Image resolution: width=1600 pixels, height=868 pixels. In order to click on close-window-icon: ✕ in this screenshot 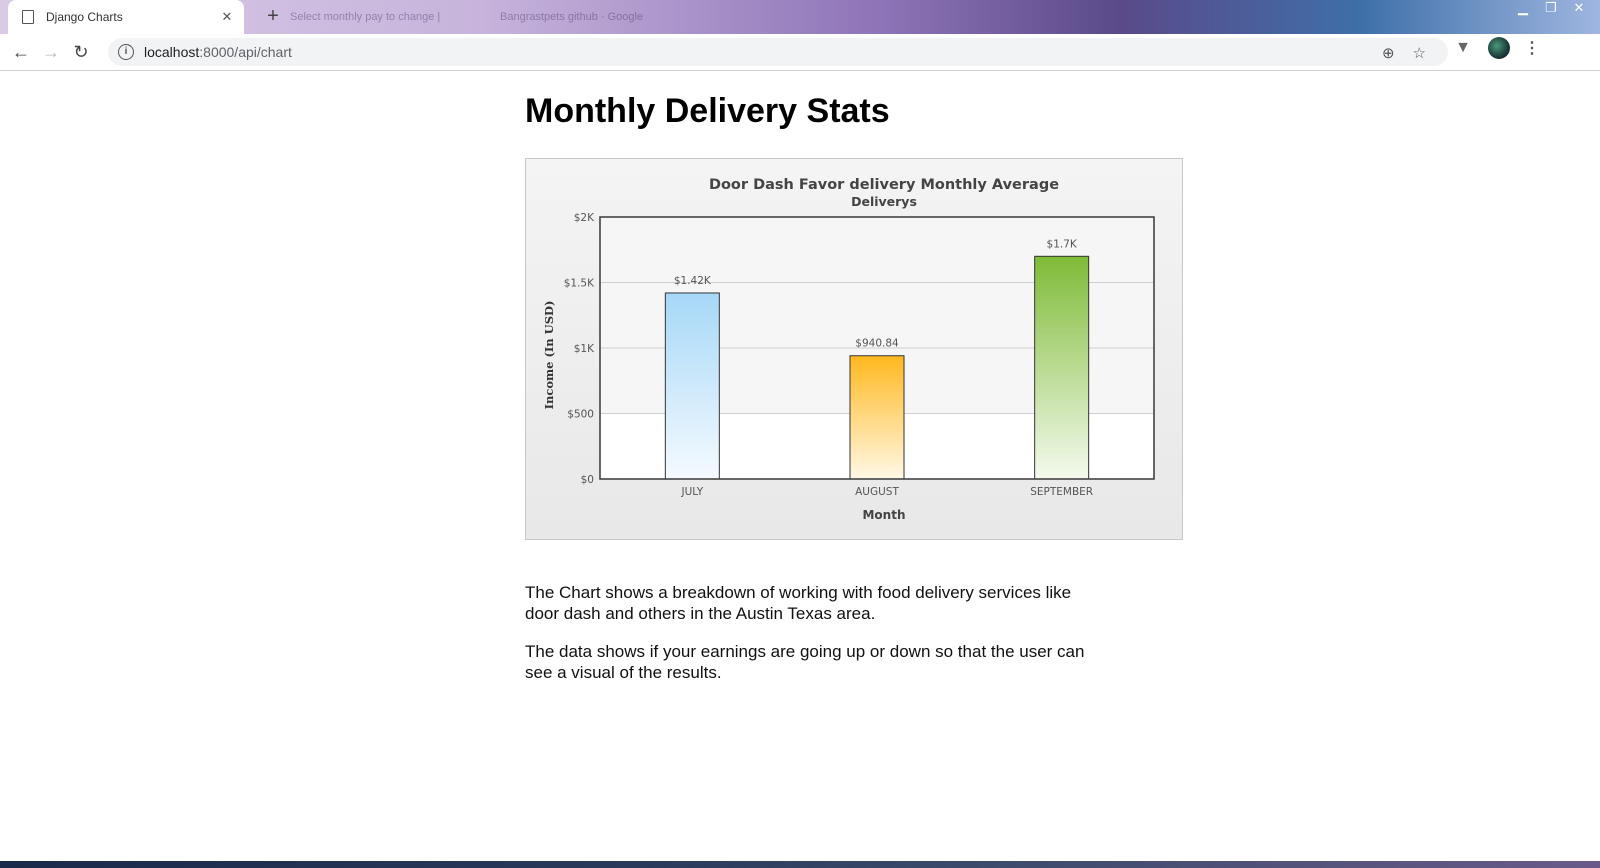, I will do `click(1579, 9)`.